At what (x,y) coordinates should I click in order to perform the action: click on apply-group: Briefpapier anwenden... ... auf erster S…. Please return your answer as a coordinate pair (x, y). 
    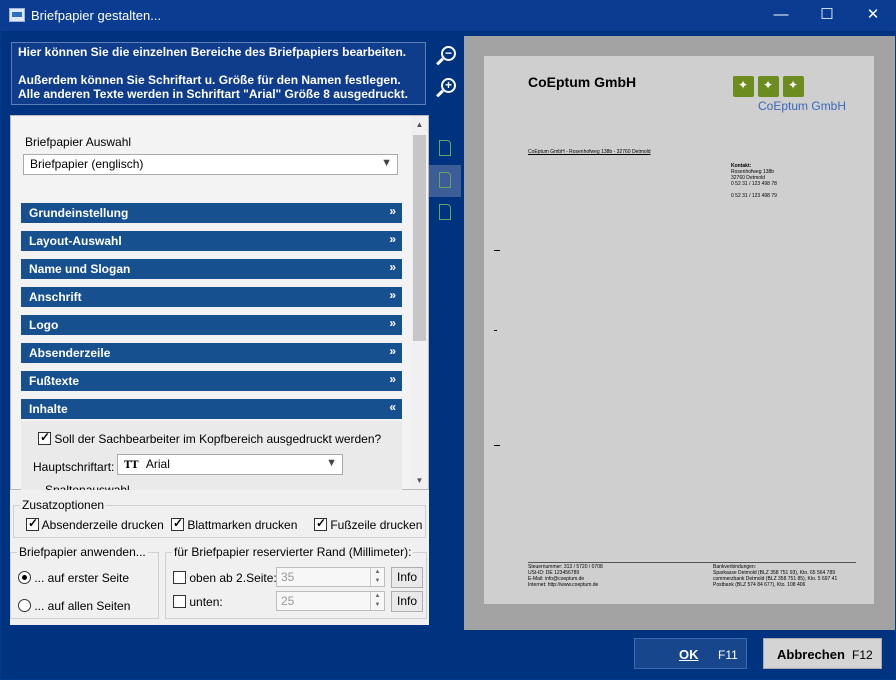
    Looking at the image, I should click on (84, 582).